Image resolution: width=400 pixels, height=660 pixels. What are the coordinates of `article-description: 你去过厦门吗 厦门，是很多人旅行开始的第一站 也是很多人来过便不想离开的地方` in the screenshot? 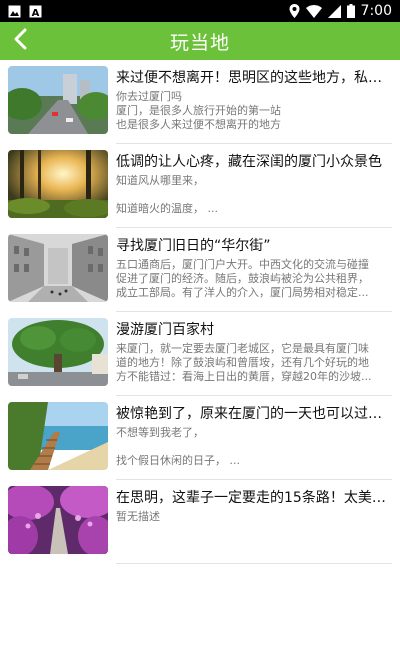 It's located at (254, 111).